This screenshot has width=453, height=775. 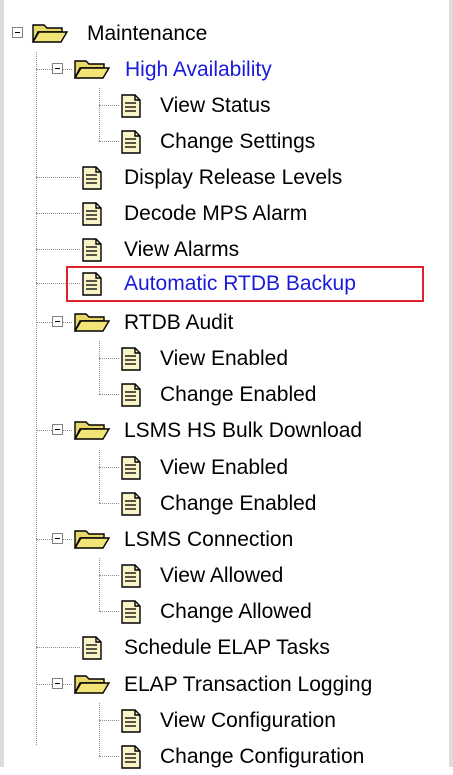 What do you see at coordinates (182, 249) in the screenshot?
I see `tree-node-label: View Alarms` at bounding box center [182, 249].